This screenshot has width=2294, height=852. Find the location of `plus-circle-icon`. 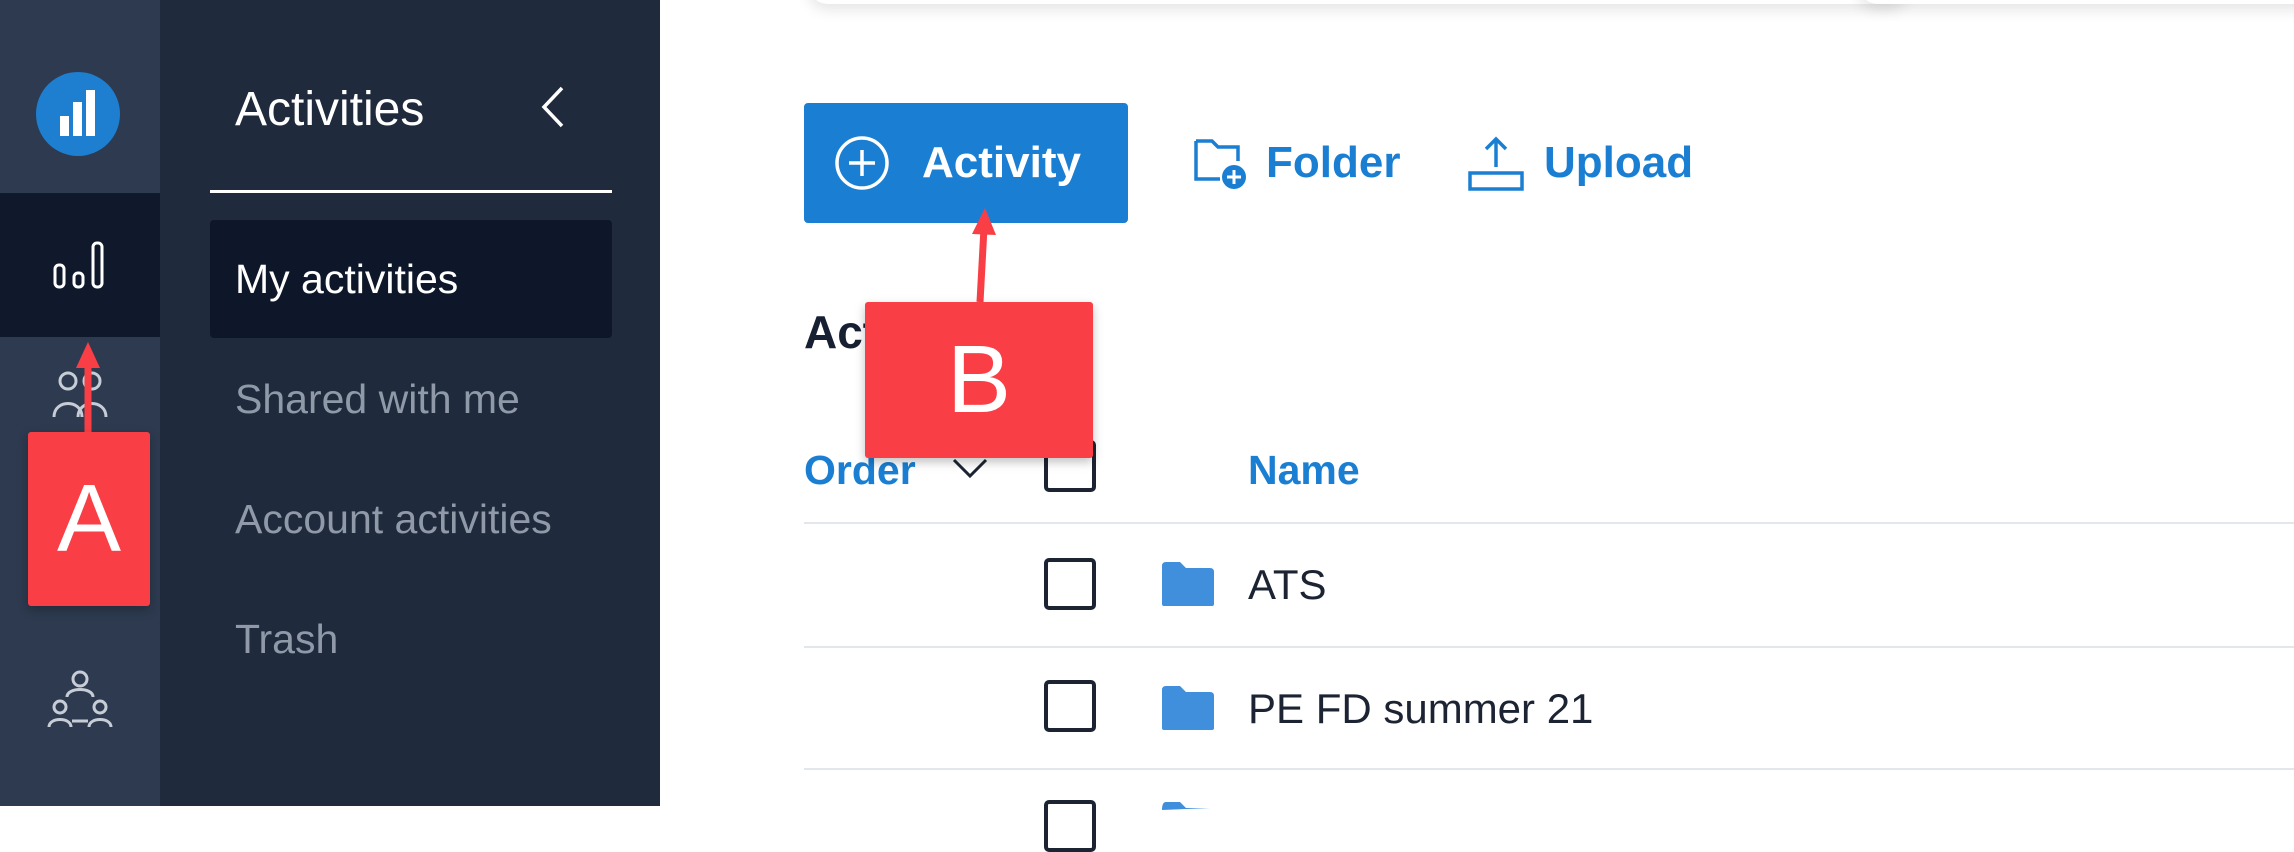

plus-circle-icon is located at coordinates (862, 163).